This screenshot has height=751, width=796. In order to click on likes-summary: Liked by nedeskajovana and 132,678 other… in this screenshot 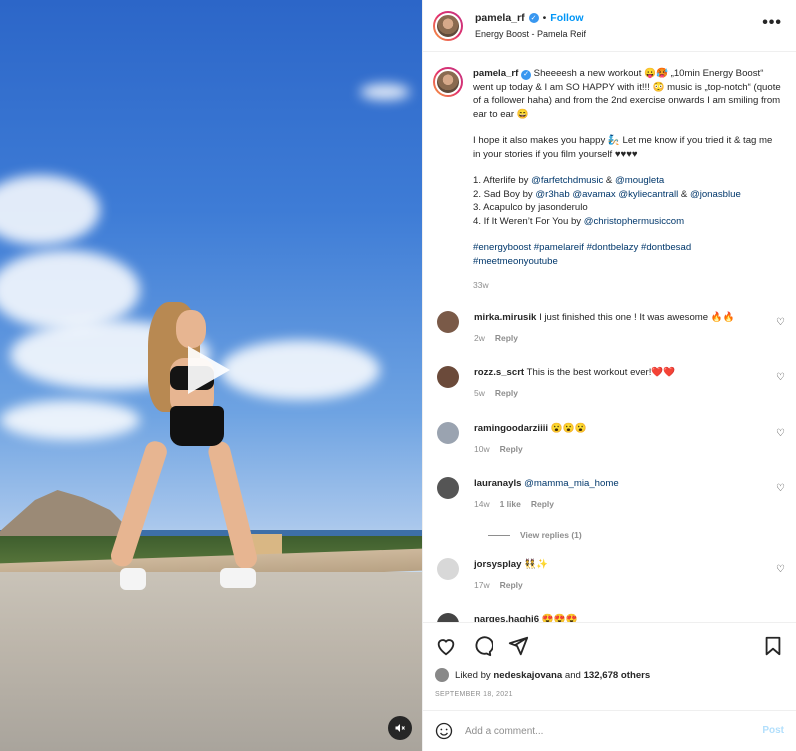, I will do `click(542, 675)`.